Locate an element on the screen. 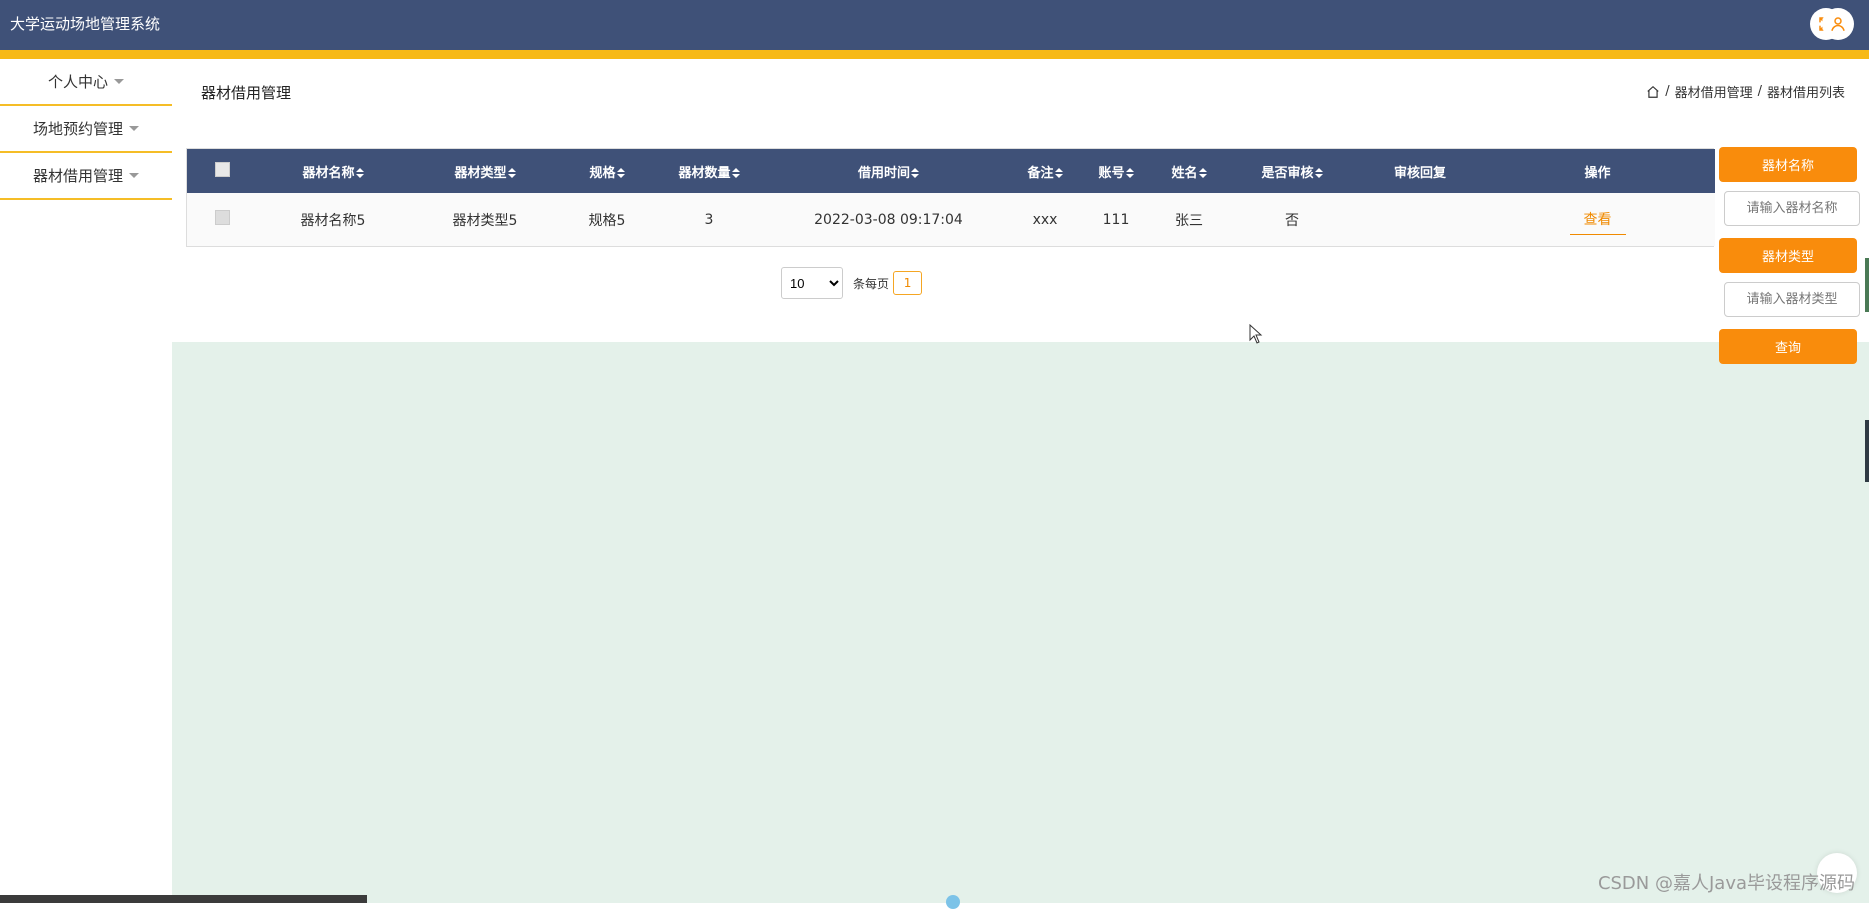 This screenshot has width=1869, height=909. column-header: 备注 is located at coordinates (1045, 171).